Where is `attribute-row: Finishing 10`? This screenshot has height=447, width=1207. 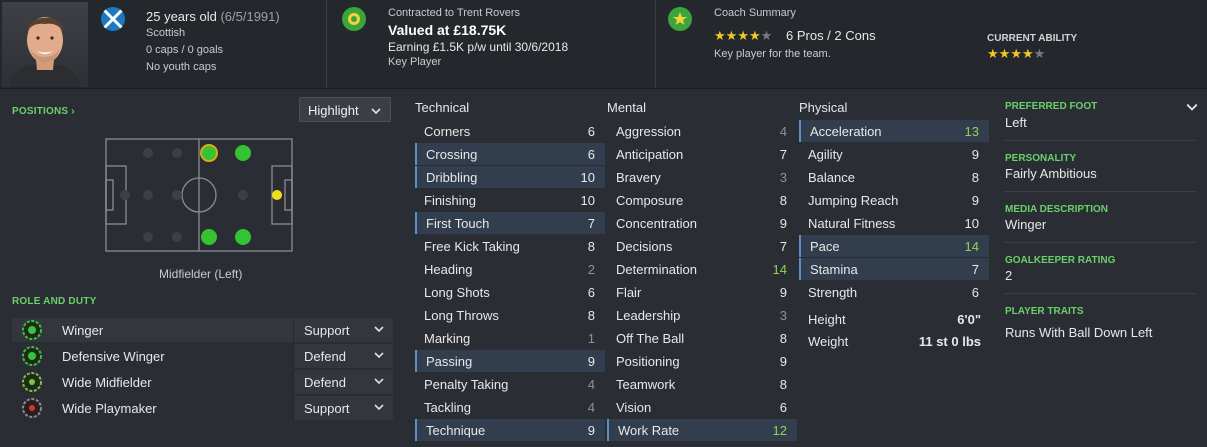 attribute-row: Finishing 10 is located at coordinates (510, 200).